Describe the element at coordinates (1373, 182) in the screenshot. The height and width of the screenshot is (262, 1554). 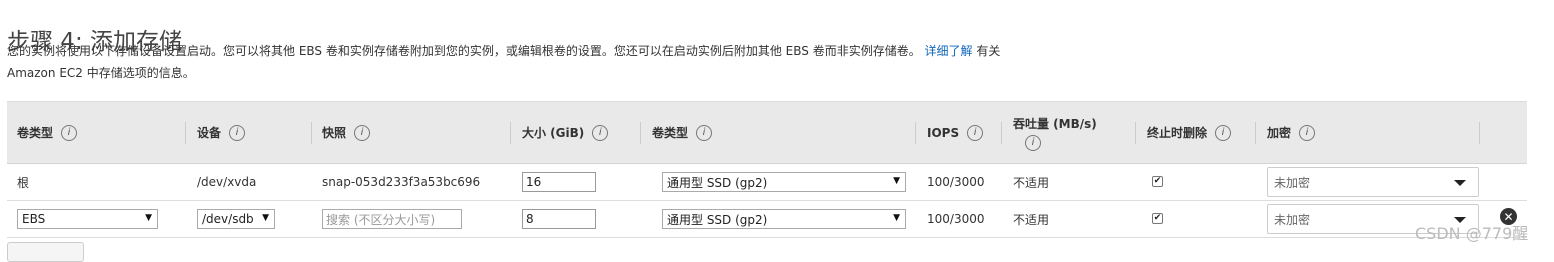
I see `encryption-select: 未加密` at that location.